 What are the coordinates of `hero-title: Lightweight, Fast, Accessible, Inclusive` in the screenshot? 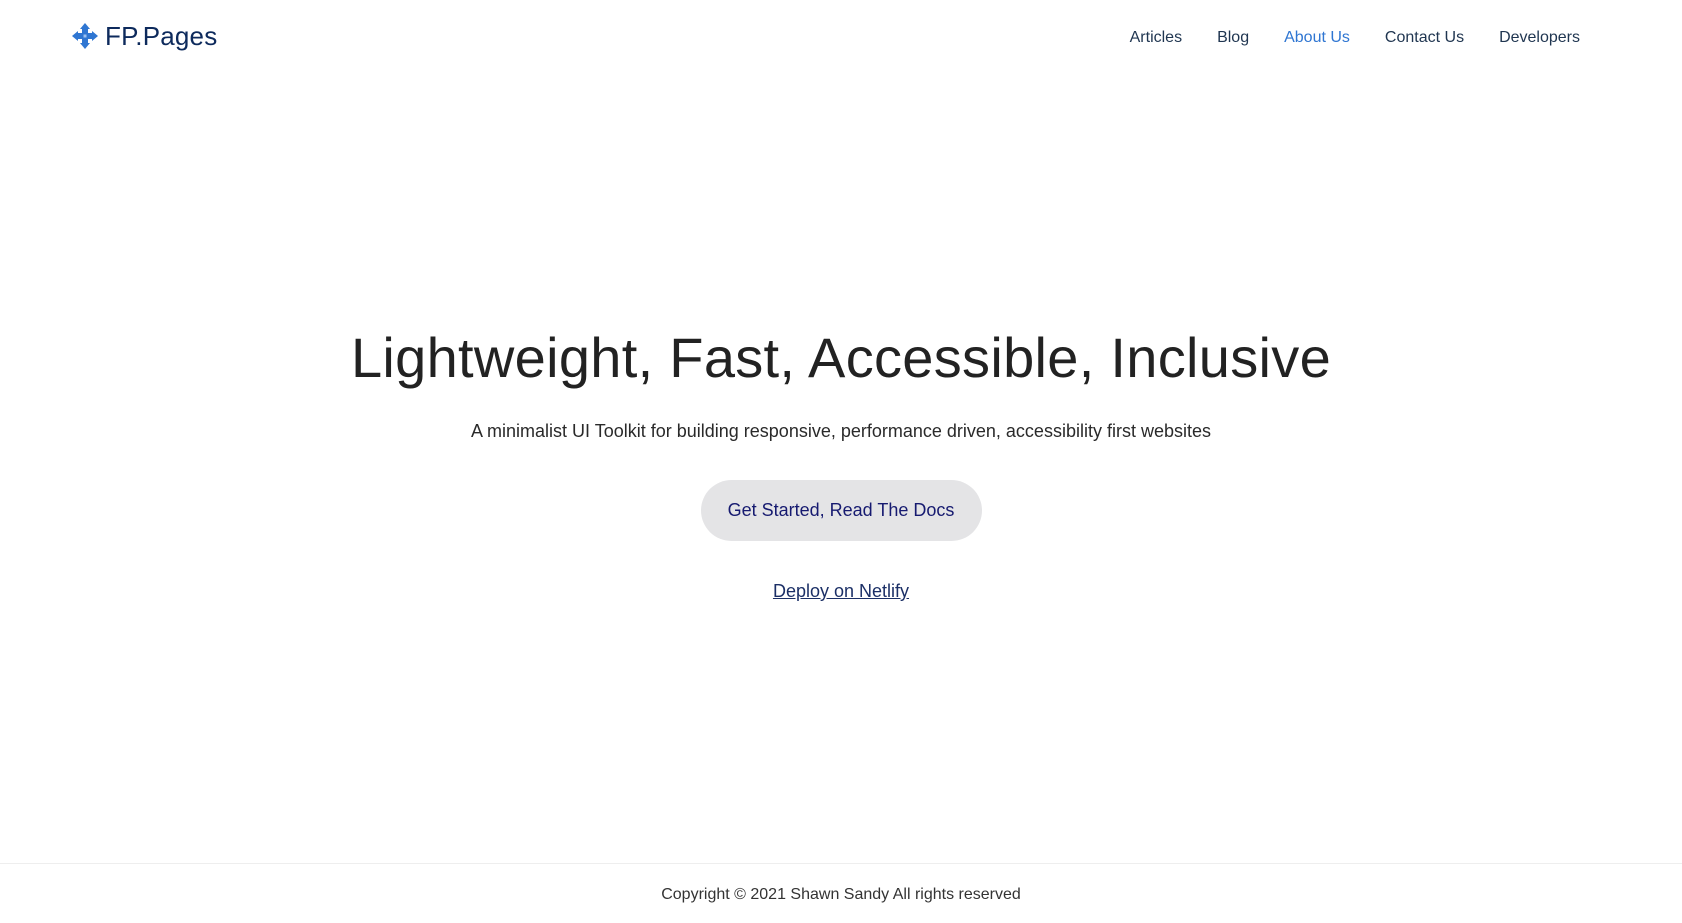 It's located at (841, 357).